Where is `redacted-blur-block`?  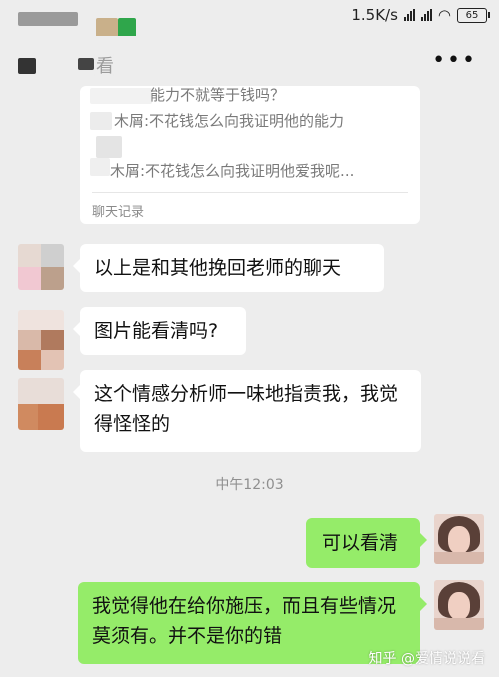 redacted-blur-block is located at coordinates (109, 147).